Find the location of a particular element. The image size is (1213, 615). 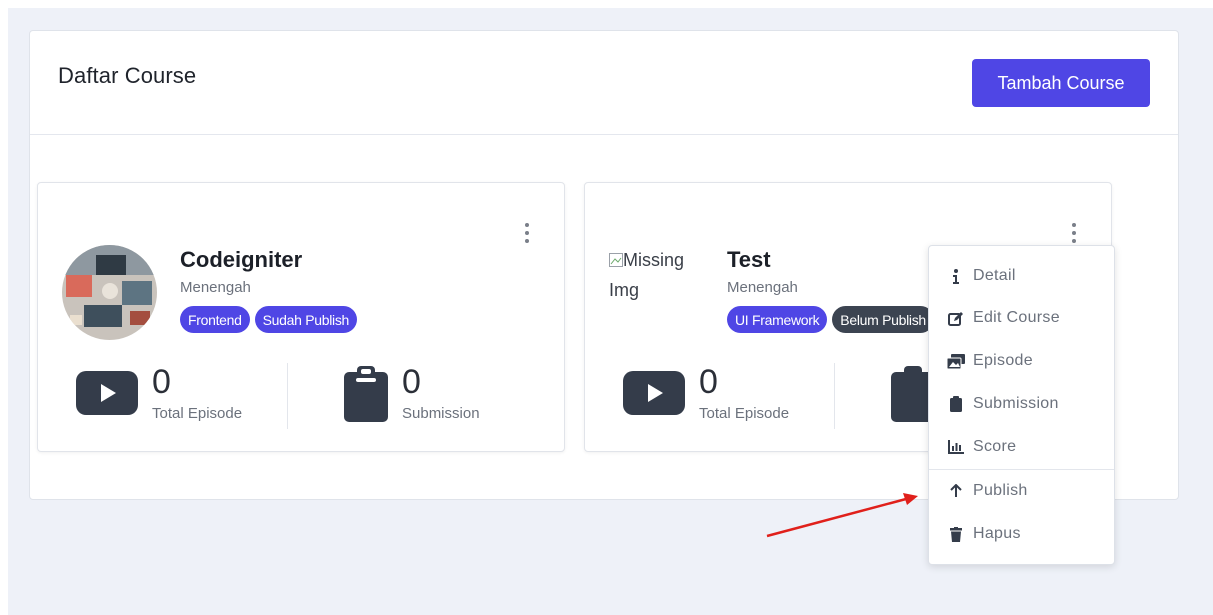

images-icon is located at coordinates (956, 361).